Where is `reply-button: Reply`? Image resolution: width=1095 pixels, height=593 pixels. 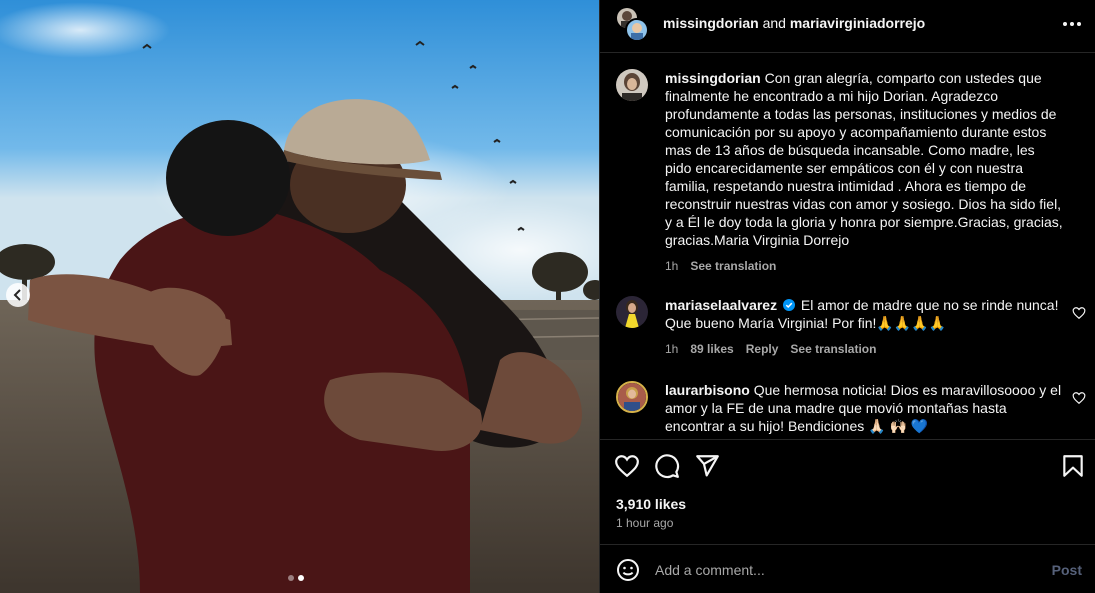 reply-button: Reply is located at coordinates (762, 349).